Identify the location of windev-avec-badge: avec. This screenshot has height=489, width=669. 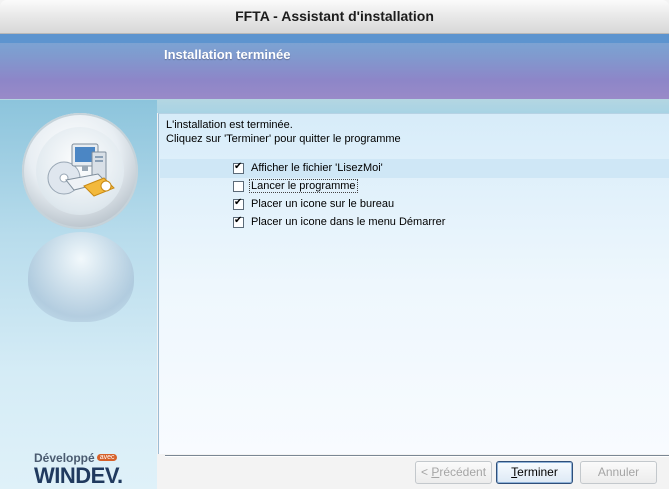
(107, 457).